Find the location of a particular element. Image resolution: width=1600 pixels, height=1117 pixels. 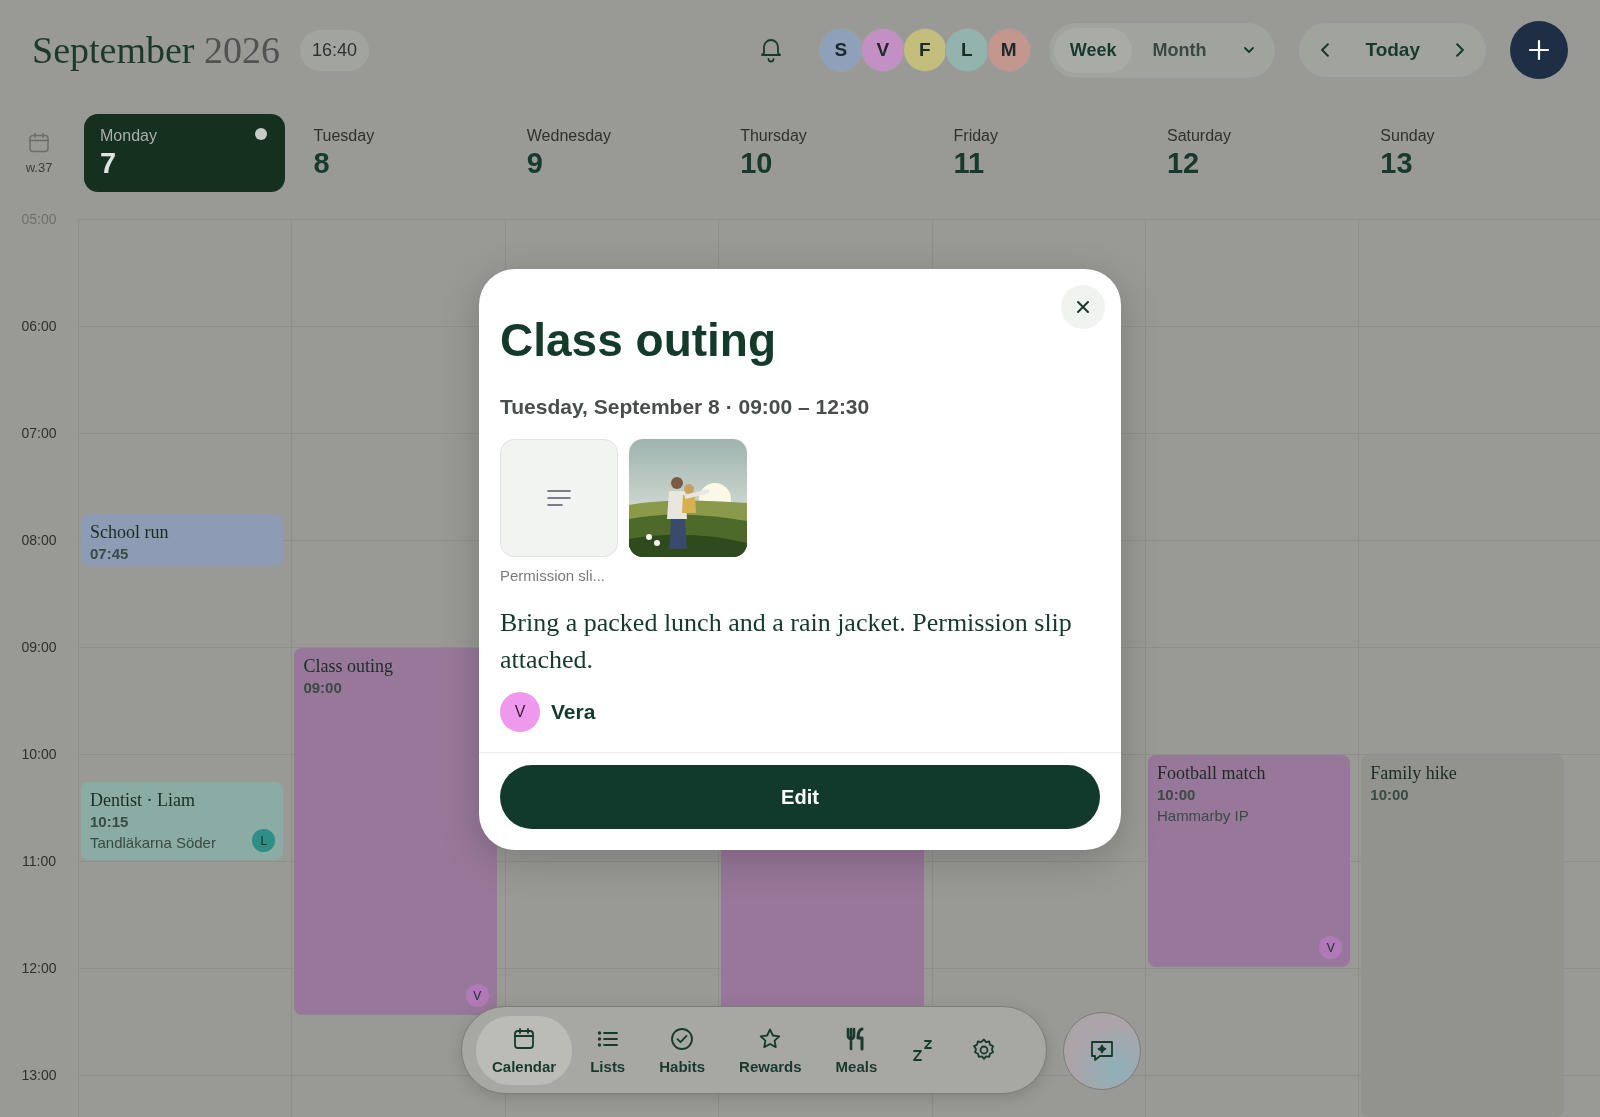

event-time: 07:45 is located at coordinates (110, 554).